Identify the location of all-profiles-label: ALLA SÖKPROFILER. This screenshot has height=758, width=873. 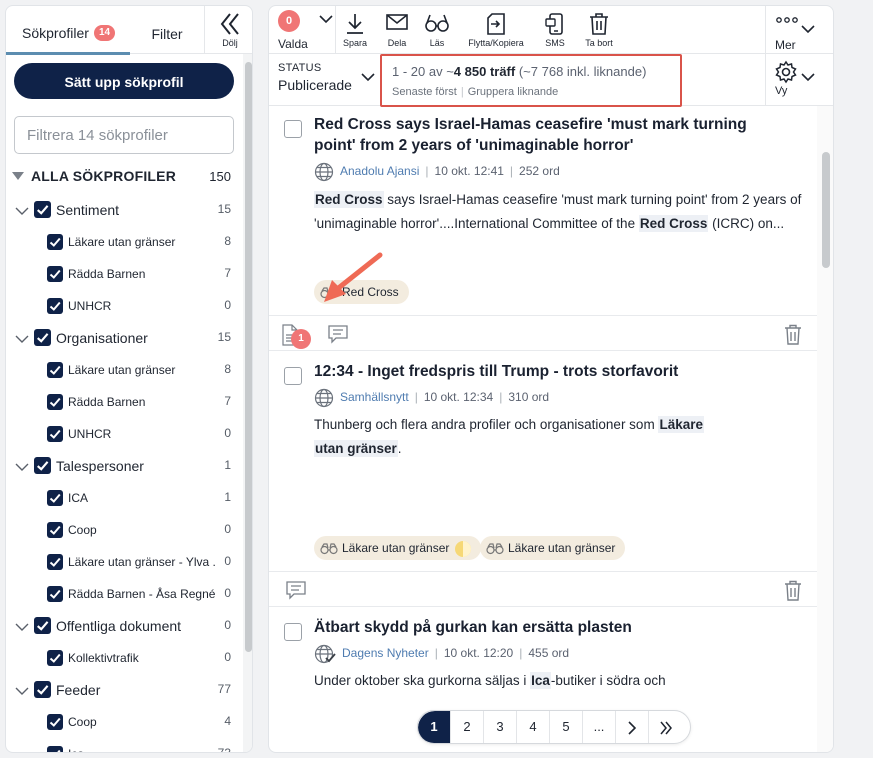
(104, 176).